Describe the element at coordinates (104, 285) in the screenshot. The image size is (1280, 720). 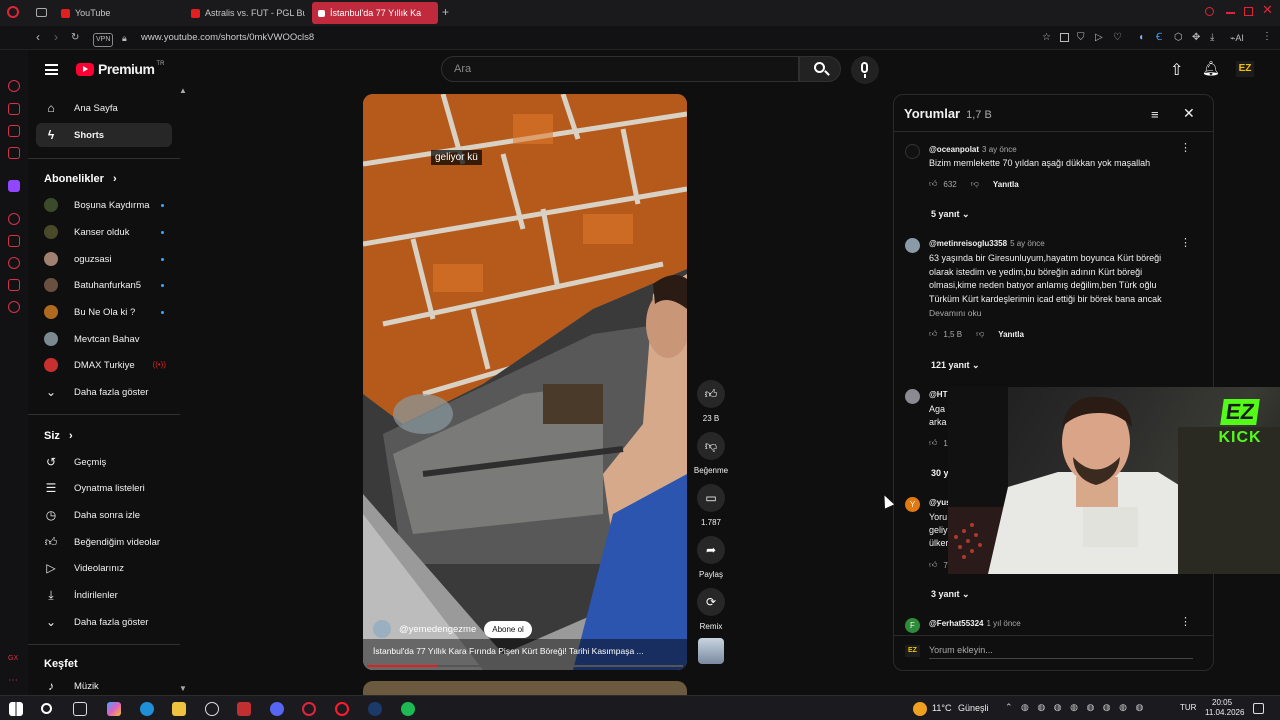
I see `sidebar-sub-batuhan: Batuhanfurkan5` at that location.